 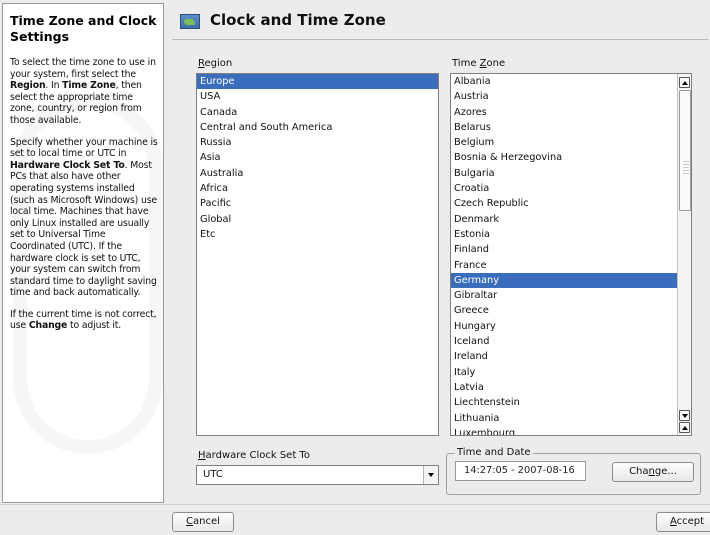 What do you see at coordinates (298, 20) in the screenshot?
I see `page-title: Clock and Time Zone` at bounding box center [298, 20].